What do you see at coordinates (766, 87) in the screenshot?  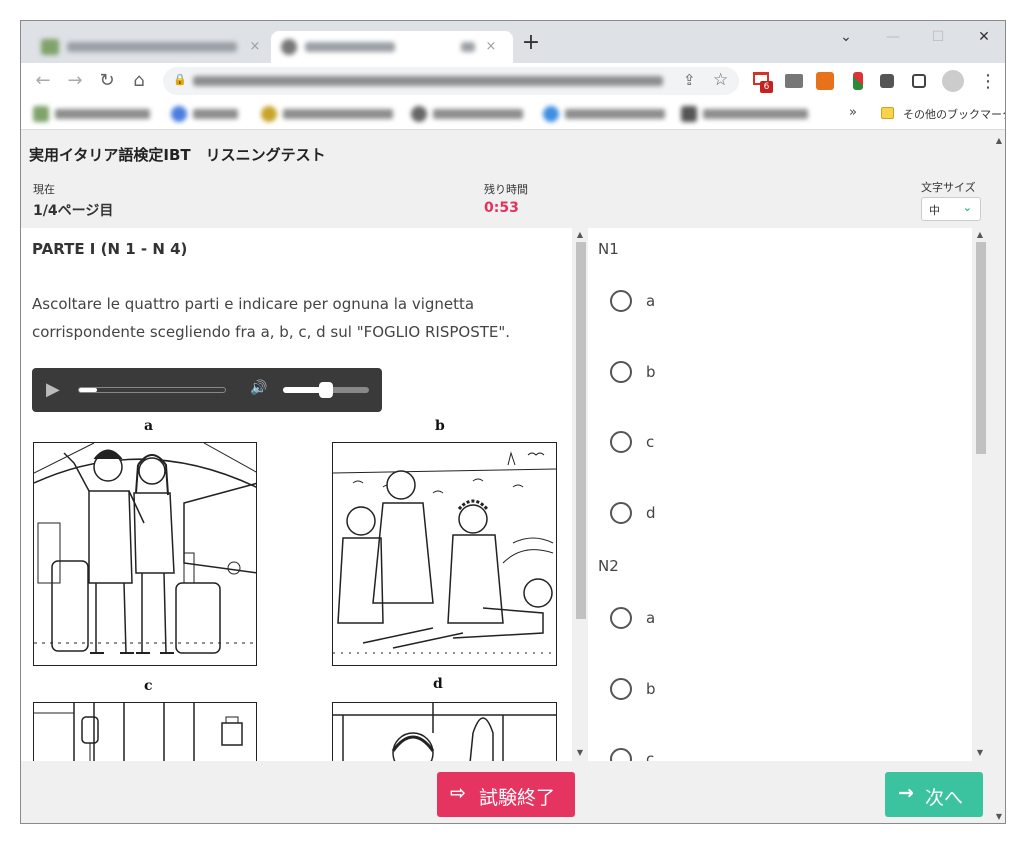 I see `gmail-badge: 6` at bounding box center [766, 87].